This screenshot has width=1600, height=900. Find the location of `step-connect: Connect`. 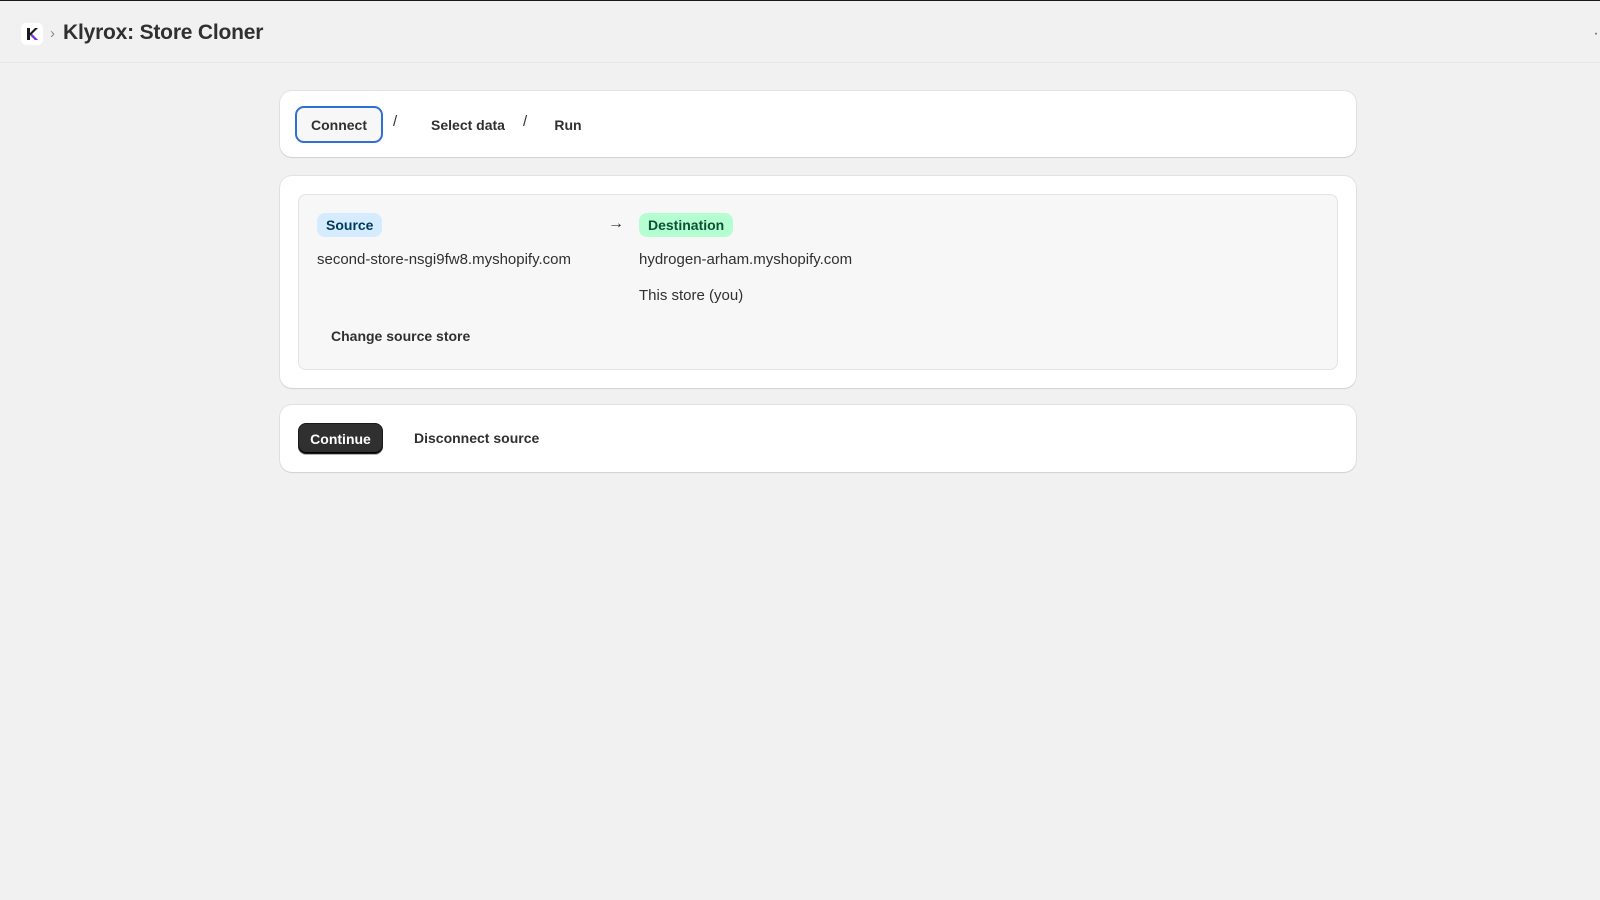

step-connect: Connect is located at coordinates (339, 124).